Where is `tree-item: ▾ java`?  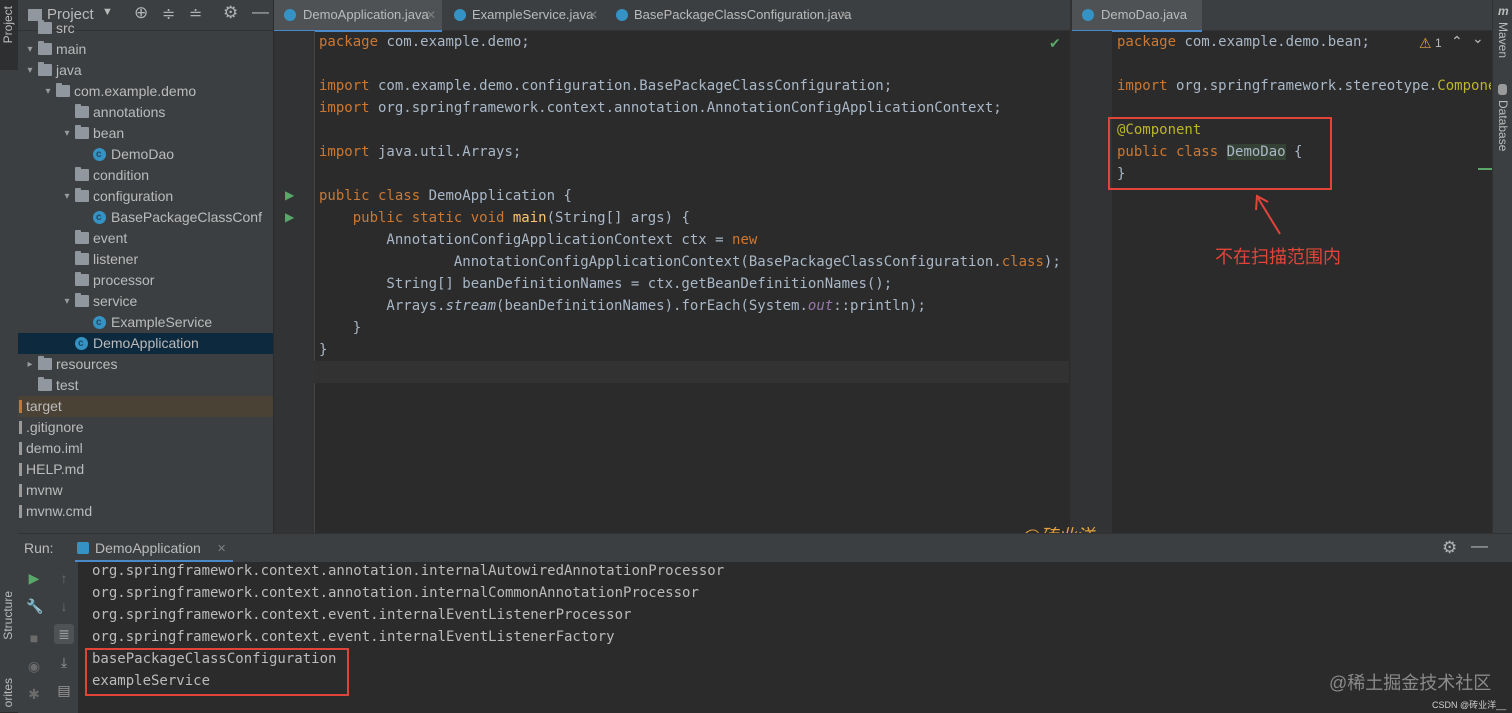 tree-item: ▾ java is located at coordinates (145, 70).